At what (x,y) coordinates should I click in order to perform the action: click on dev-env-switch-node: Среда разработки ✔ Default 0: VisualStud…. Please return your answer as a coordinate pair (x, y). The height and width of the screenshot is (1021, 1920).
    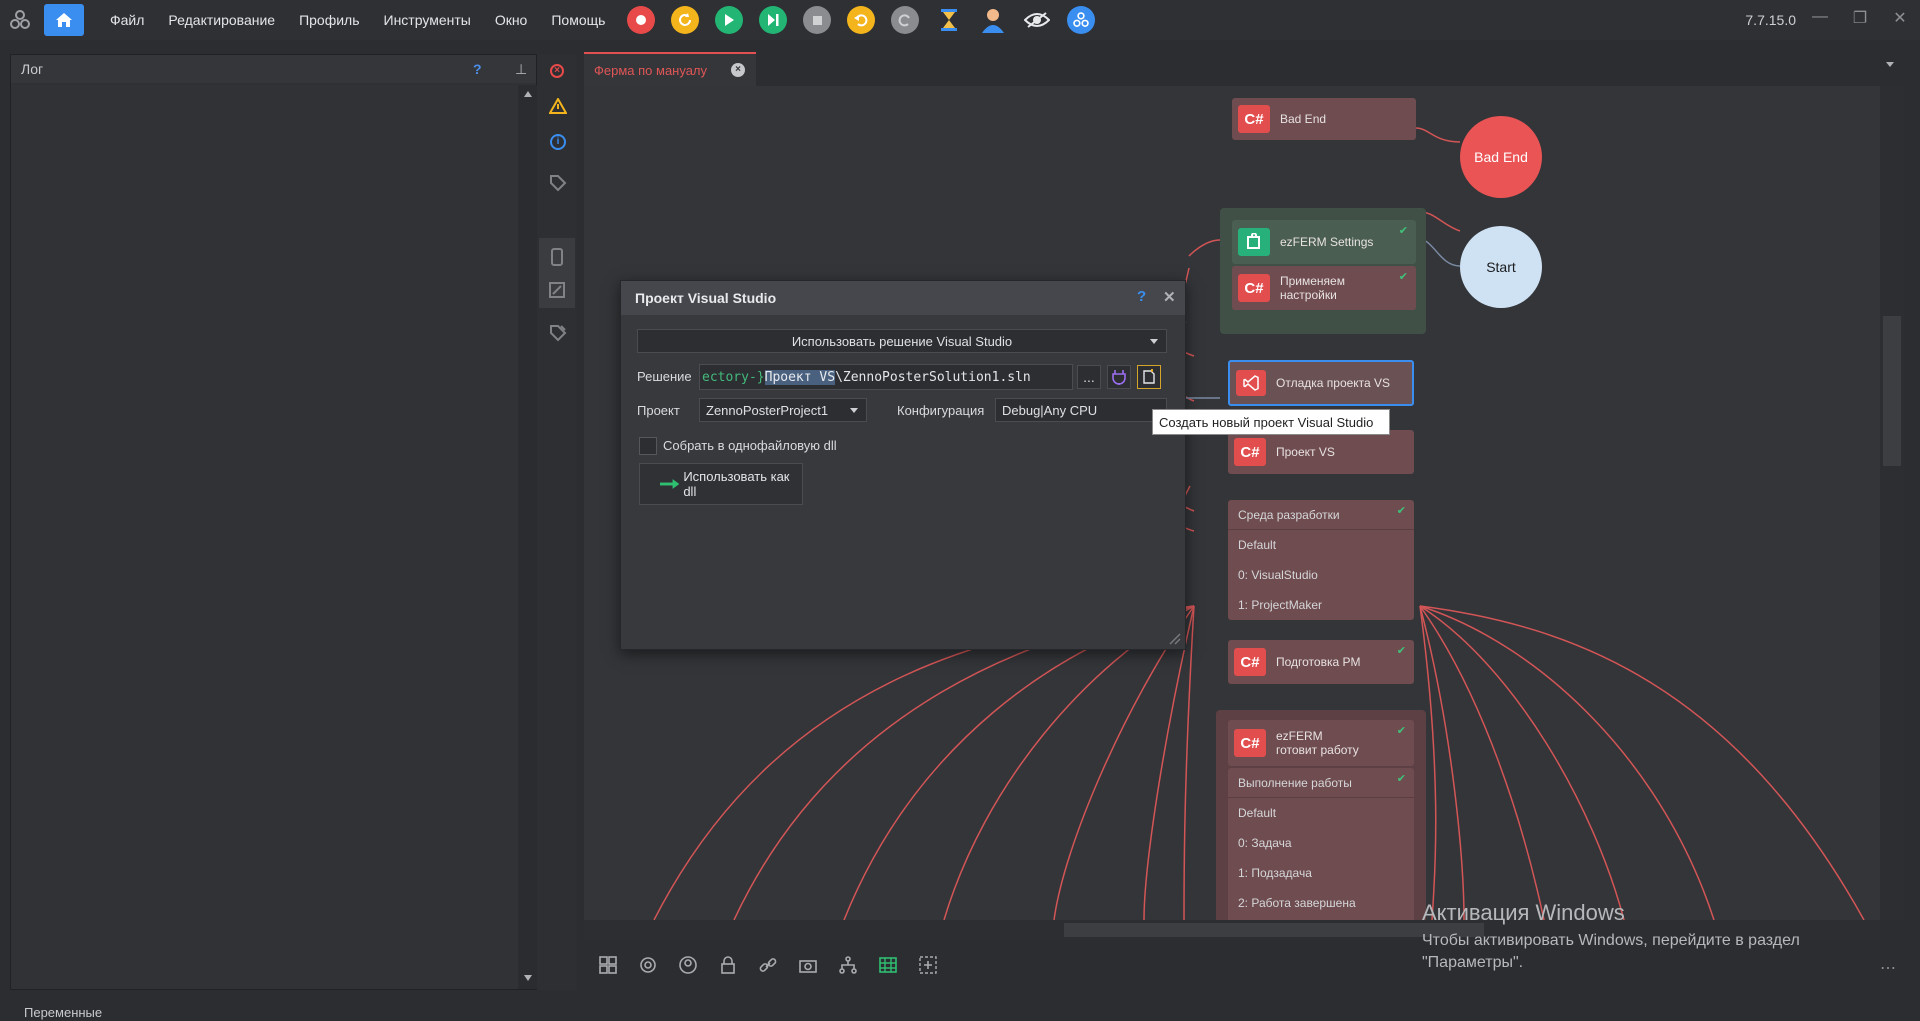
    Looking at the image, I should click on (1321, 560).